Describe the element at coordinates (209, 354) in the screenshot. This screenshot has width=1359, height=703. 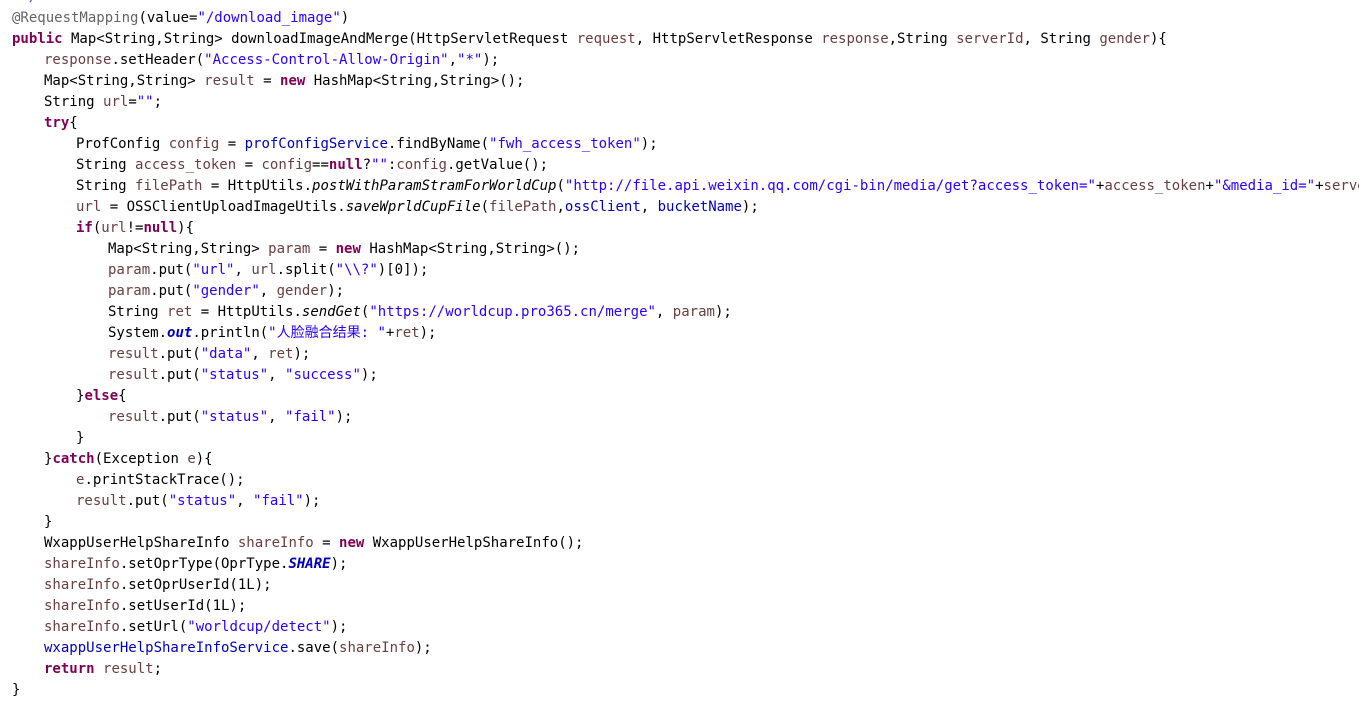
I see `code-line: result.put("data", ret);` at that location.